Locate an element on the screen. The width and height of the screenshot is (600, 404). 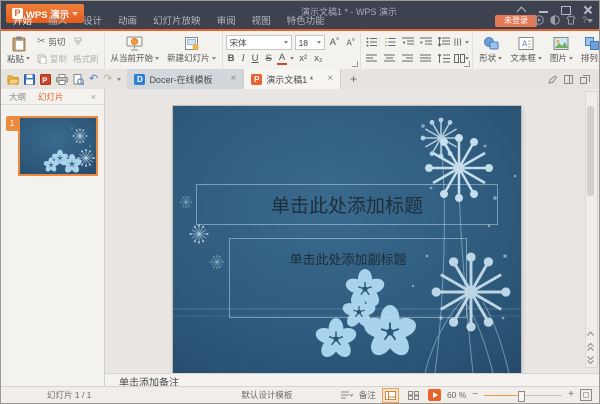
picture-icon is located at coordinates (561, 43).